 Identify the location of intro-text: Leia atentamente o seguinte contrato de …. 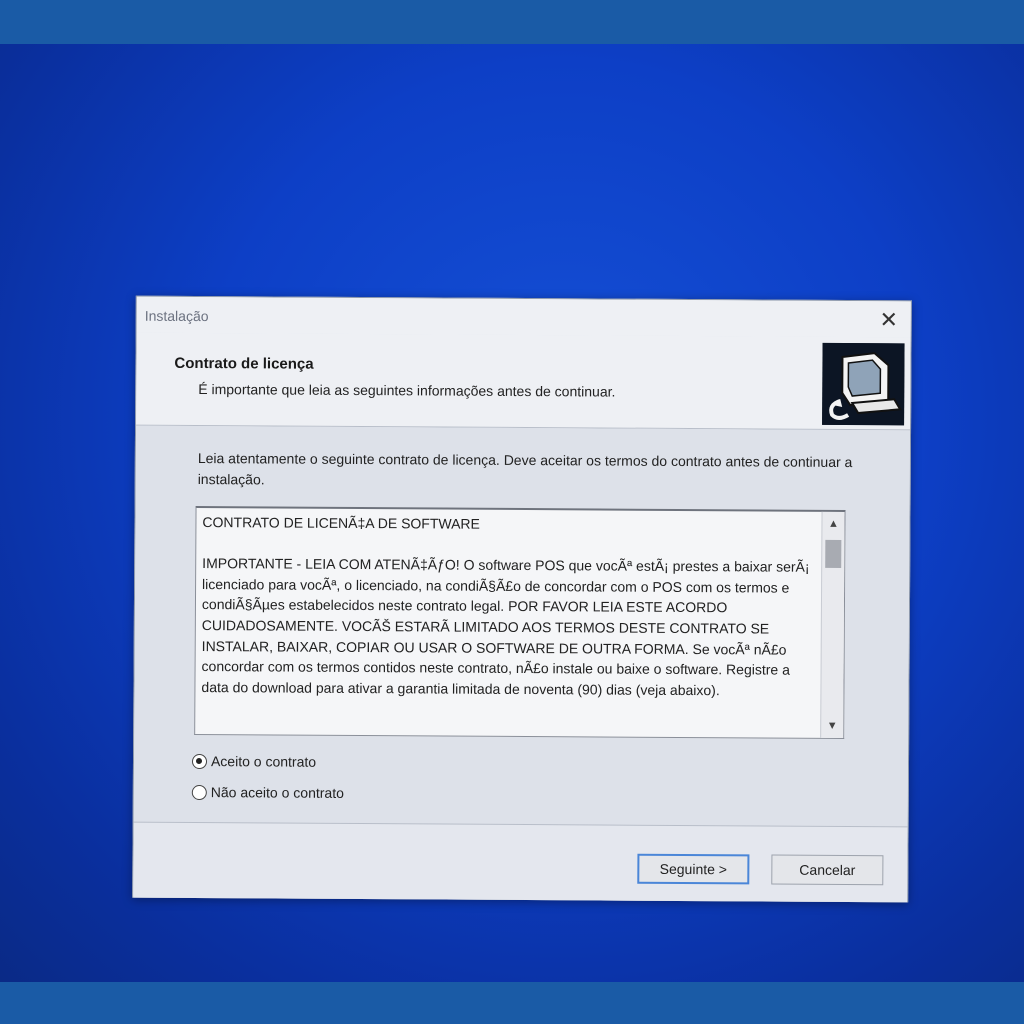
(525, 469).